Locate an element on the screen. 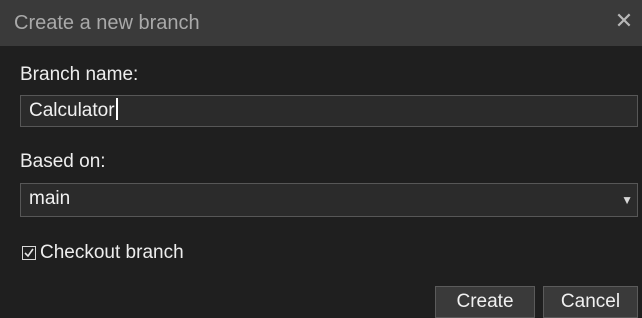 This screenshot has height=318, width=642. checkout-branch-option: Checkout branch is located at coordinates (103, 253).